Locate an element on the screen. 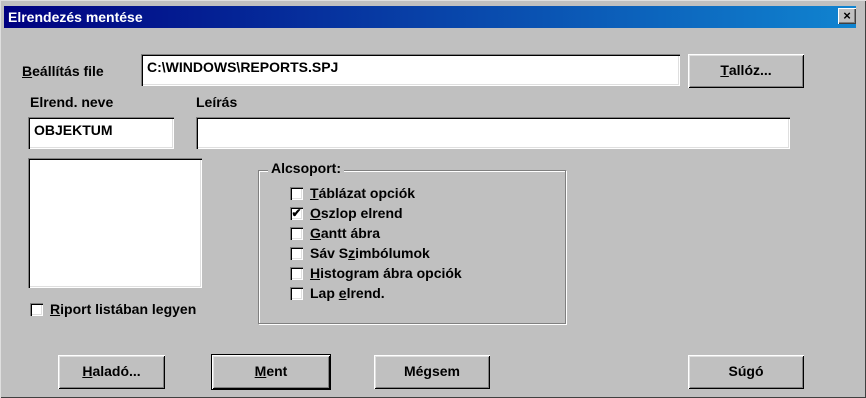 The image size is (866, 398). cancel-button: Mégsem is located at coordinates (432, 372).